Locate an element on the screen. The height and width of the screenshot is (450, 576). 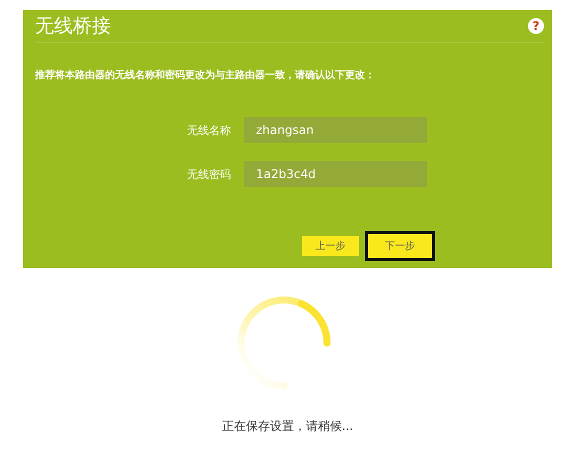
panel-title: 无线桥接 is located at coordinates (73, 26).